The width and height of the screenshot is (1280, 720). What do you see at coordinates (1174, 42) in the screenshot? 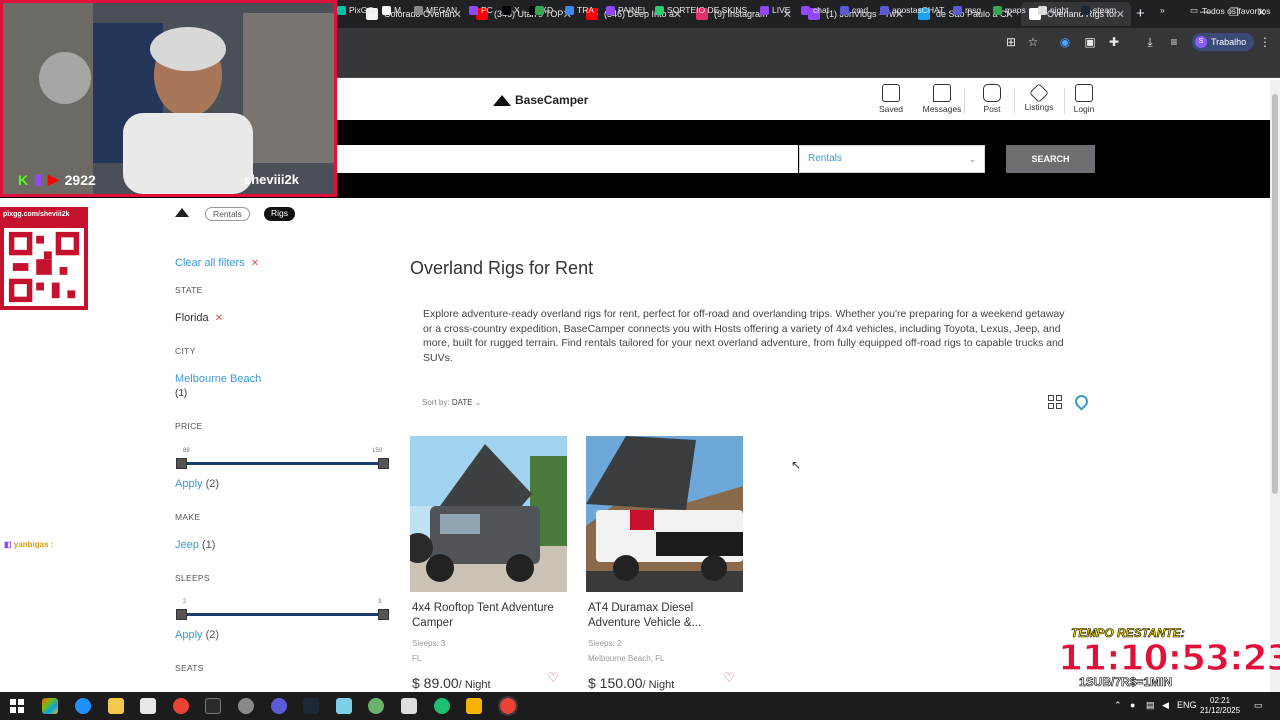
I see `reading-list-icon: ≡` at bounding box center [1174, 42].